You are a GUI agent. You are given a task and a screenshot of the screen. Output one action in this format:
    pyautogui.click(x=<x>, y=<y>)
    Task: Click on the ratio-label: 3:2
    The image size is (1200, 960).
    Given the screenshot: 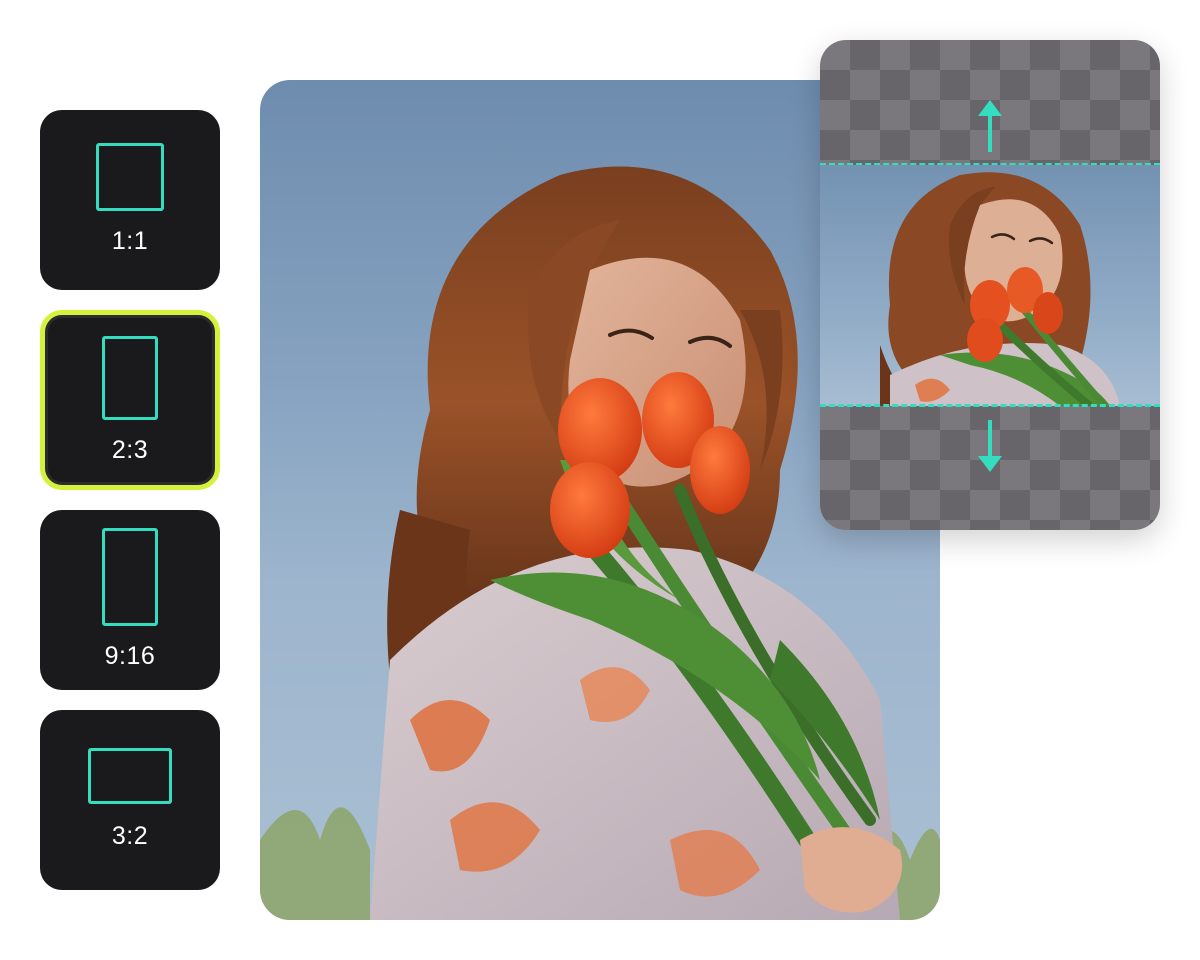 What is the action you would take?
    pyautogui.click(x=130, y=836)
    